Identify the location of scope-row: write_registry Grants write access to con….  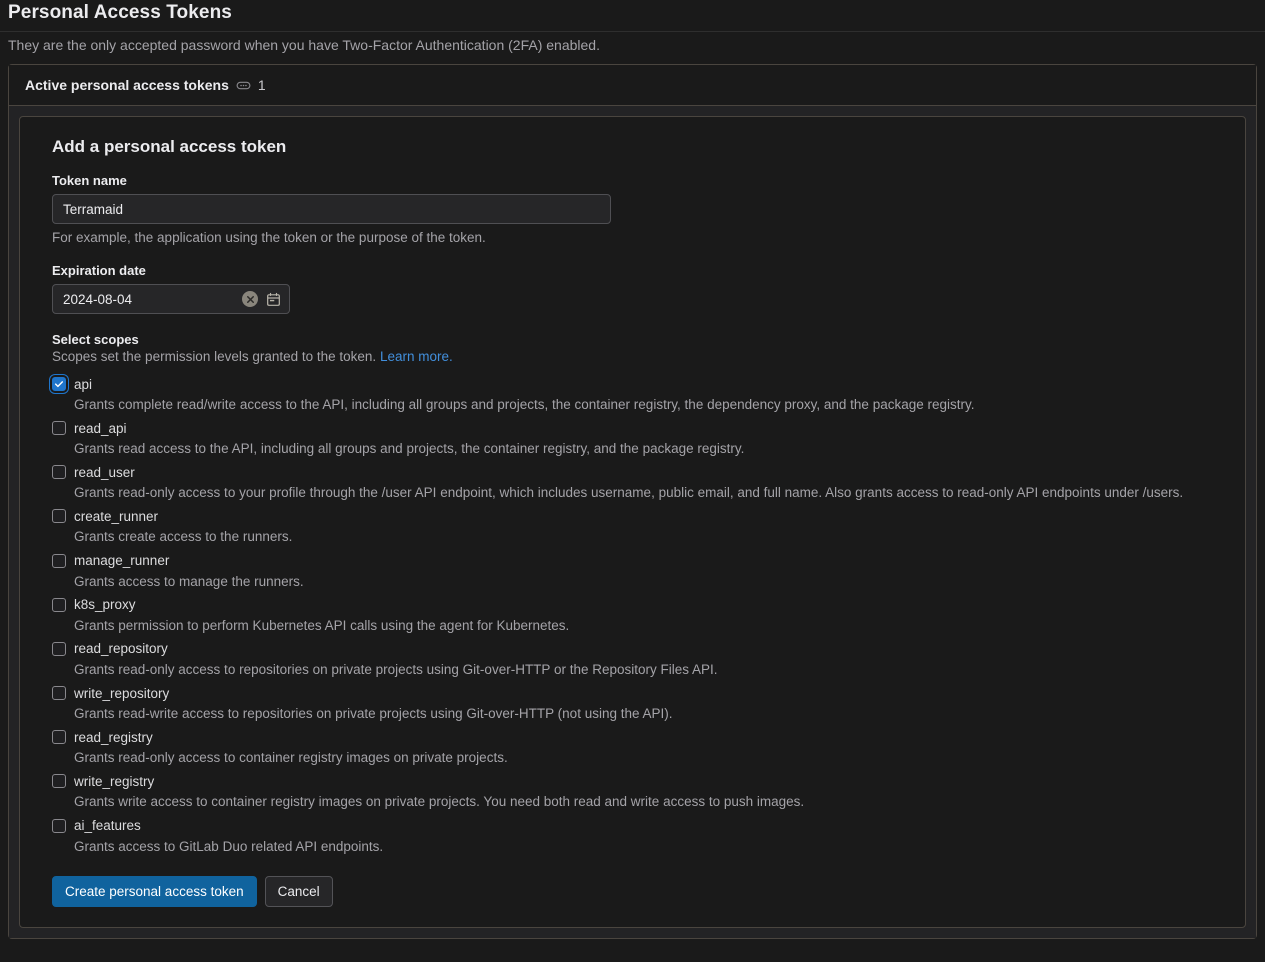
(638, 791).